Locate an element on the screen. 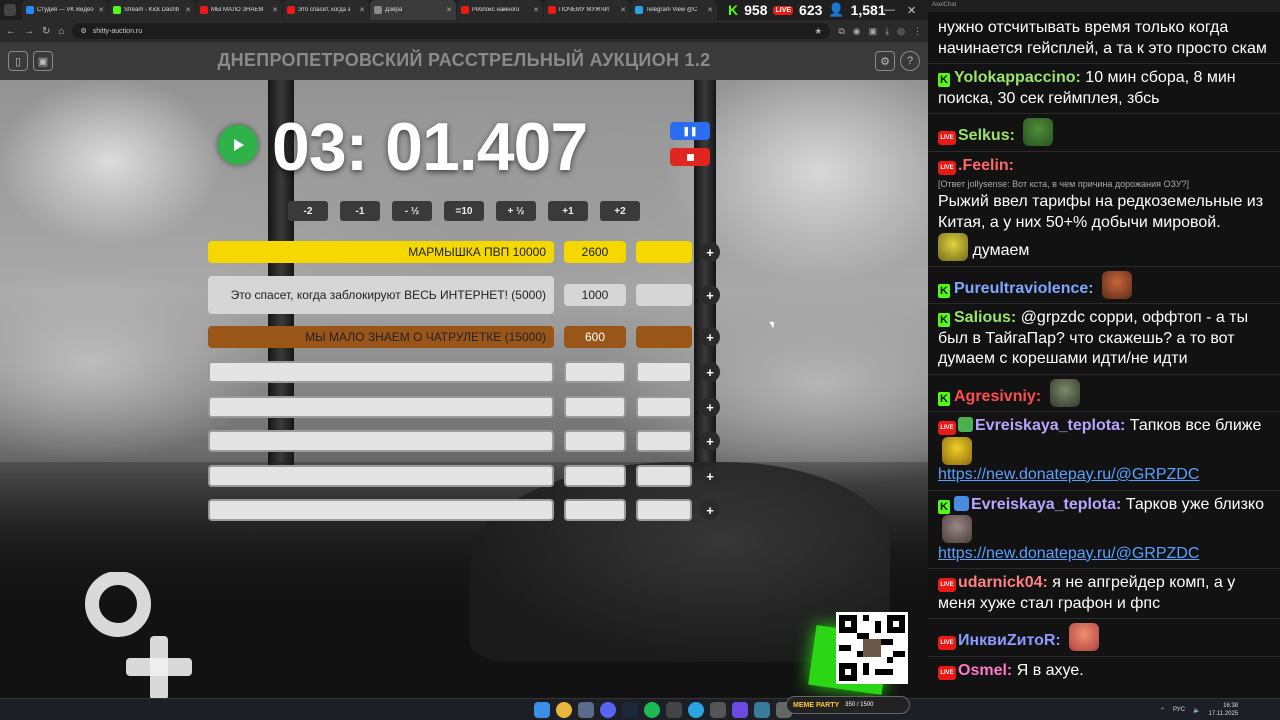  time-minus-2-button: -2 is located at coordinates (308, 211).